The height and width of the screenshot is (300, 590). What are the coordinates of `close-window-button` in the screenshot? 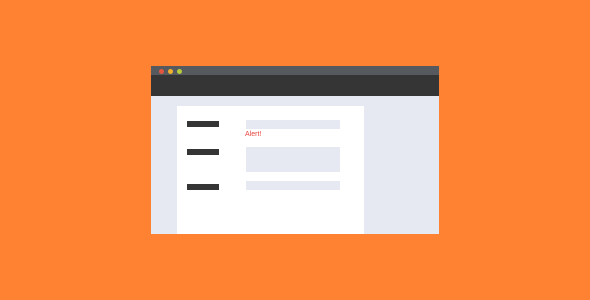 It's located at (161, 71).